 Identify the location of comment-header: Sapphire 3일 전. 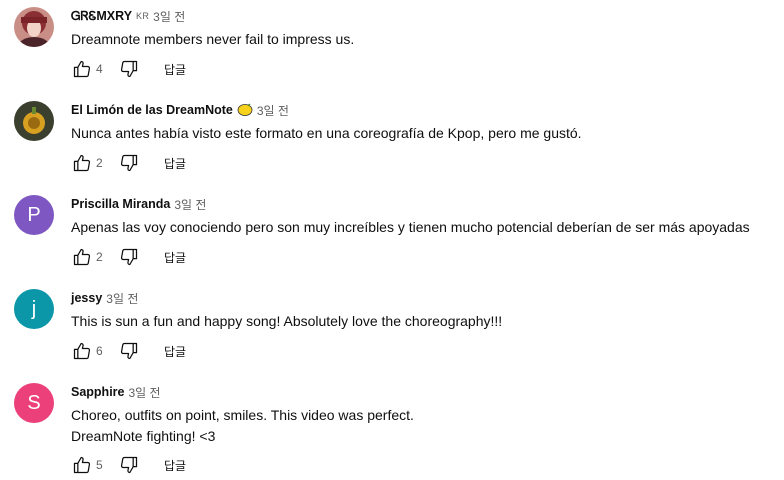
(422, 392).